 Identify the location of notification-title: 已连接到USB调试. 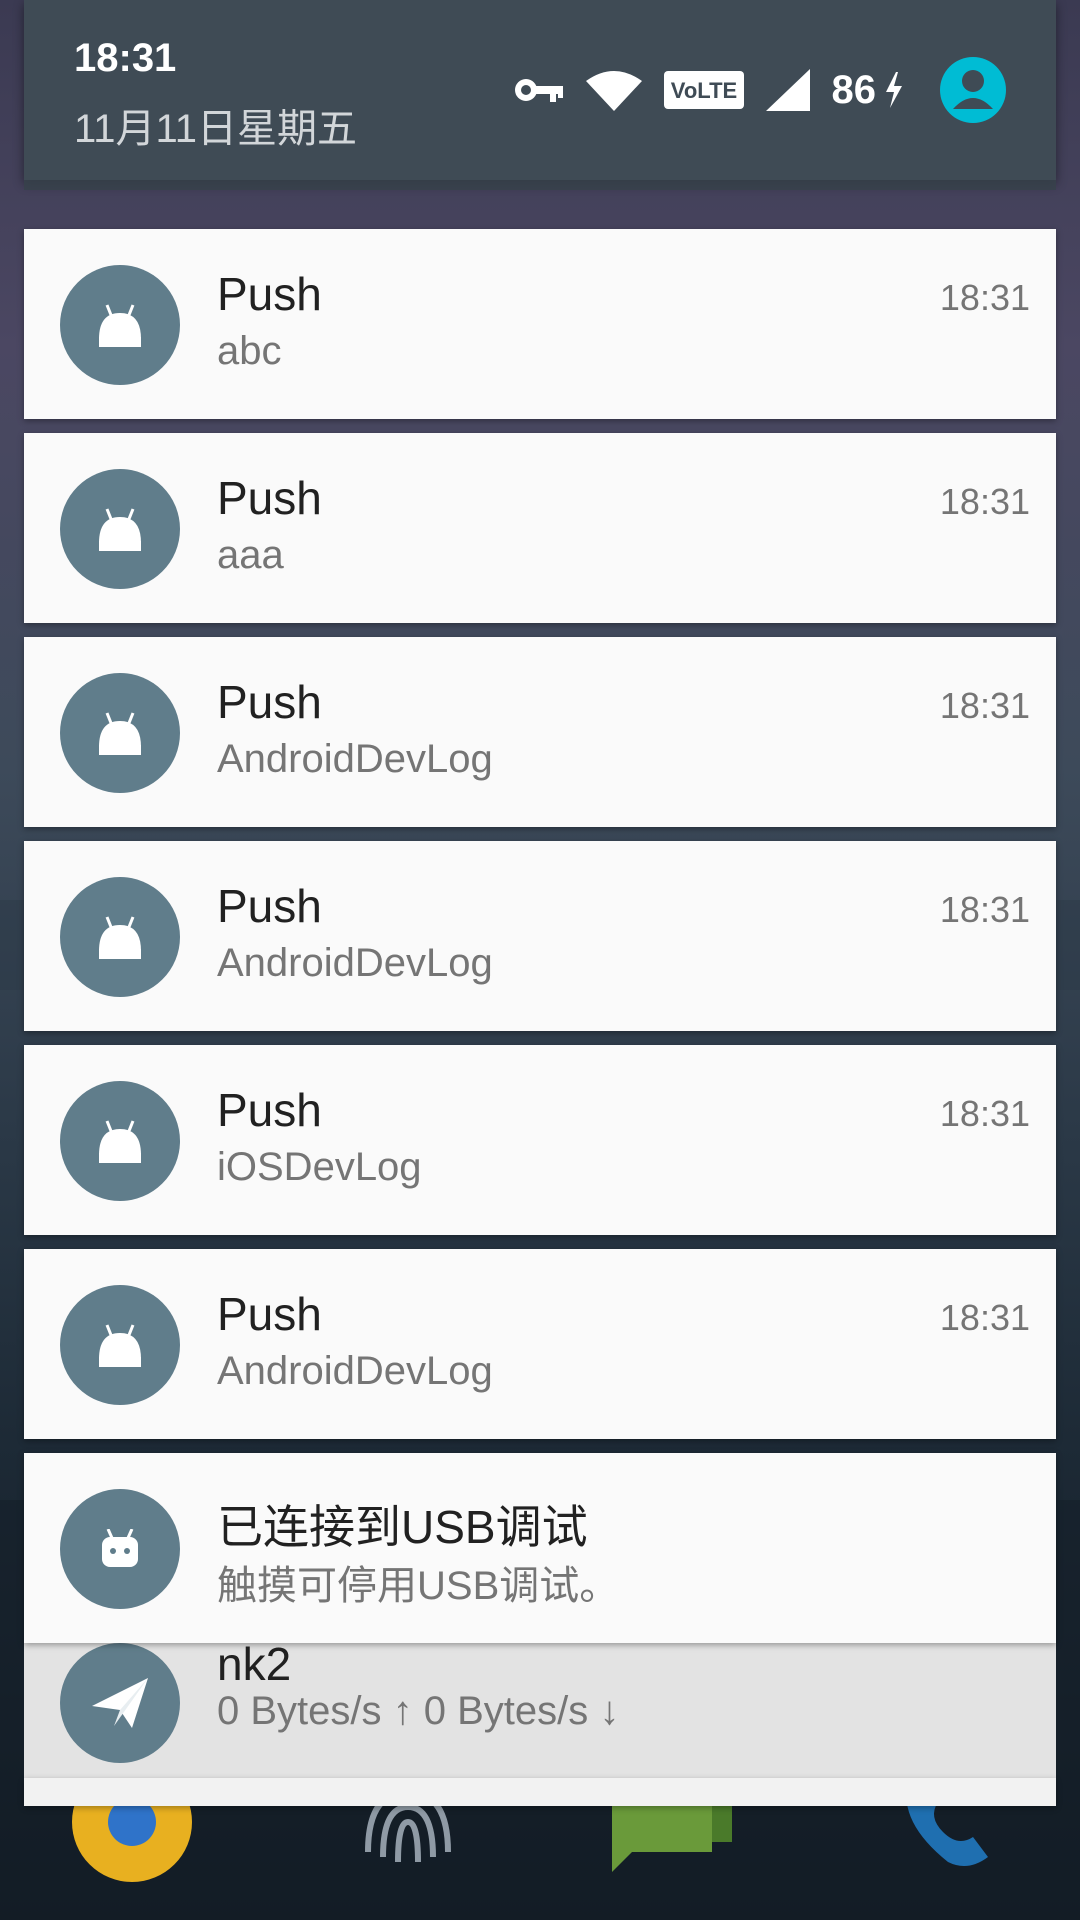
(402, 1527).